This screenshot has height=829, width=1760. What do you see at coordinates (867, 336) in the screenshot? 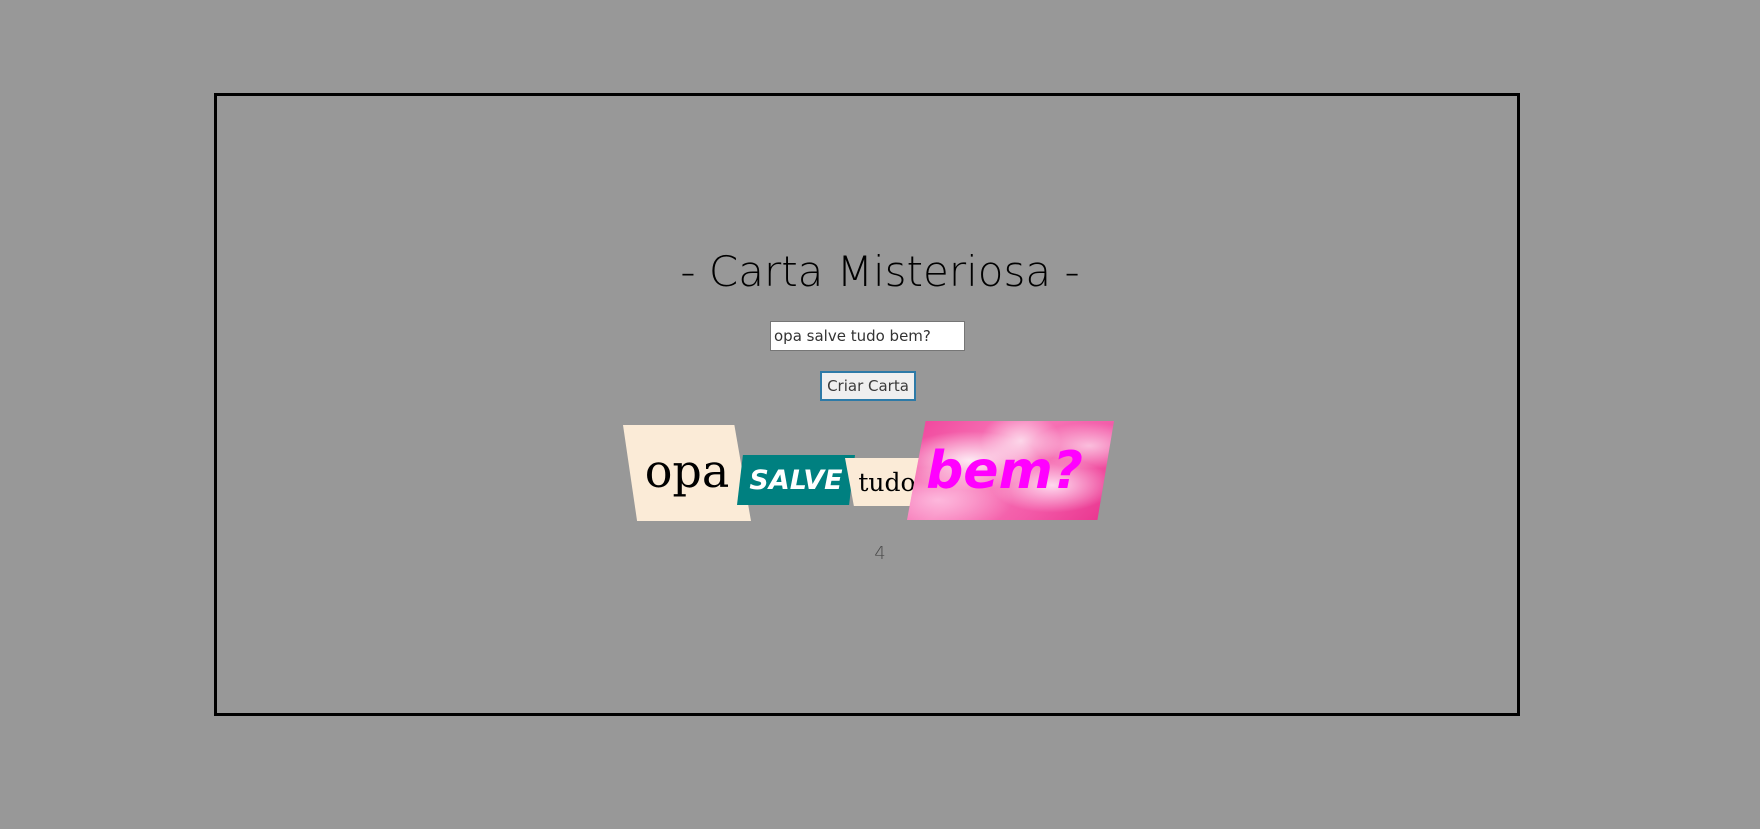
I see `letter-text-input` at bounding box center [867, 336].